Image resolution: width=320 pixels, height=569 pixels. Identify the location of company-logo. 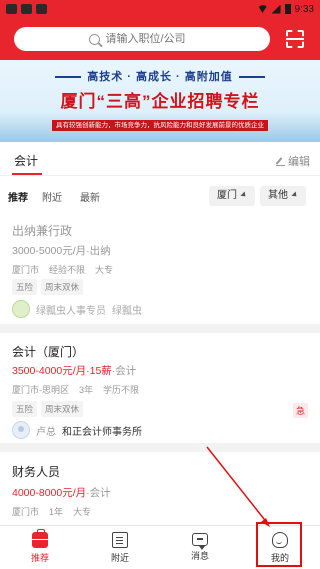
(21, 309).